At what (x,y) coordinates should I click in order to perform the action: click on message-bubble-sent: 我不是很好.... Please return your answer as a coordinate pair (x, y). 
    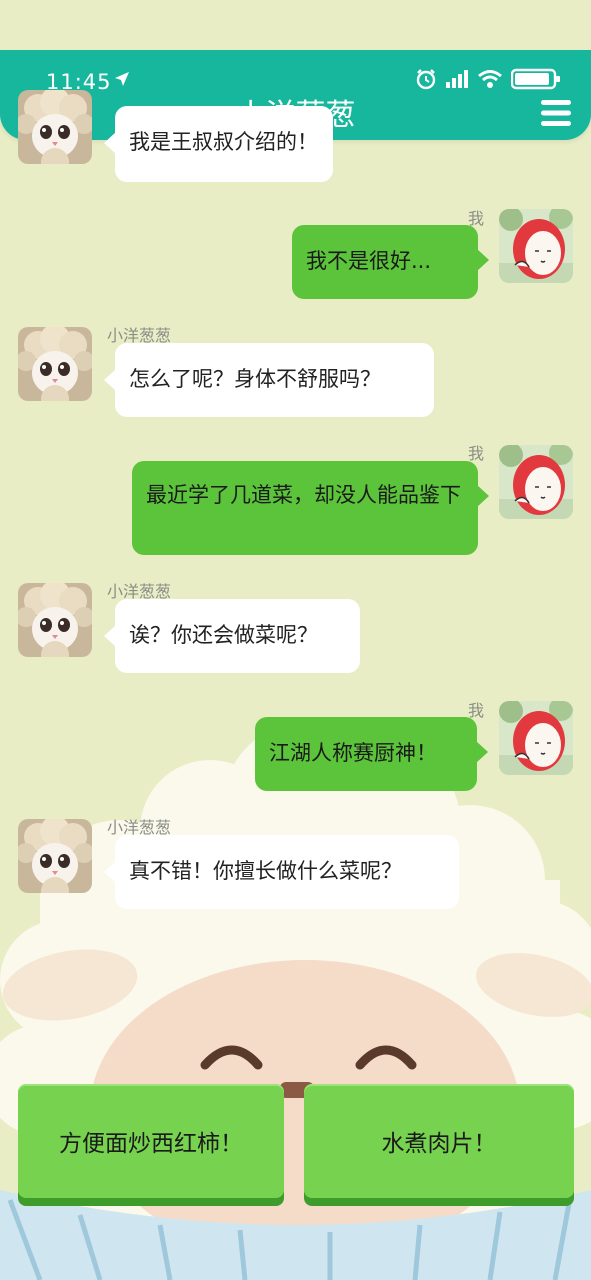
    Looking at the image, I should click on (390, 262).